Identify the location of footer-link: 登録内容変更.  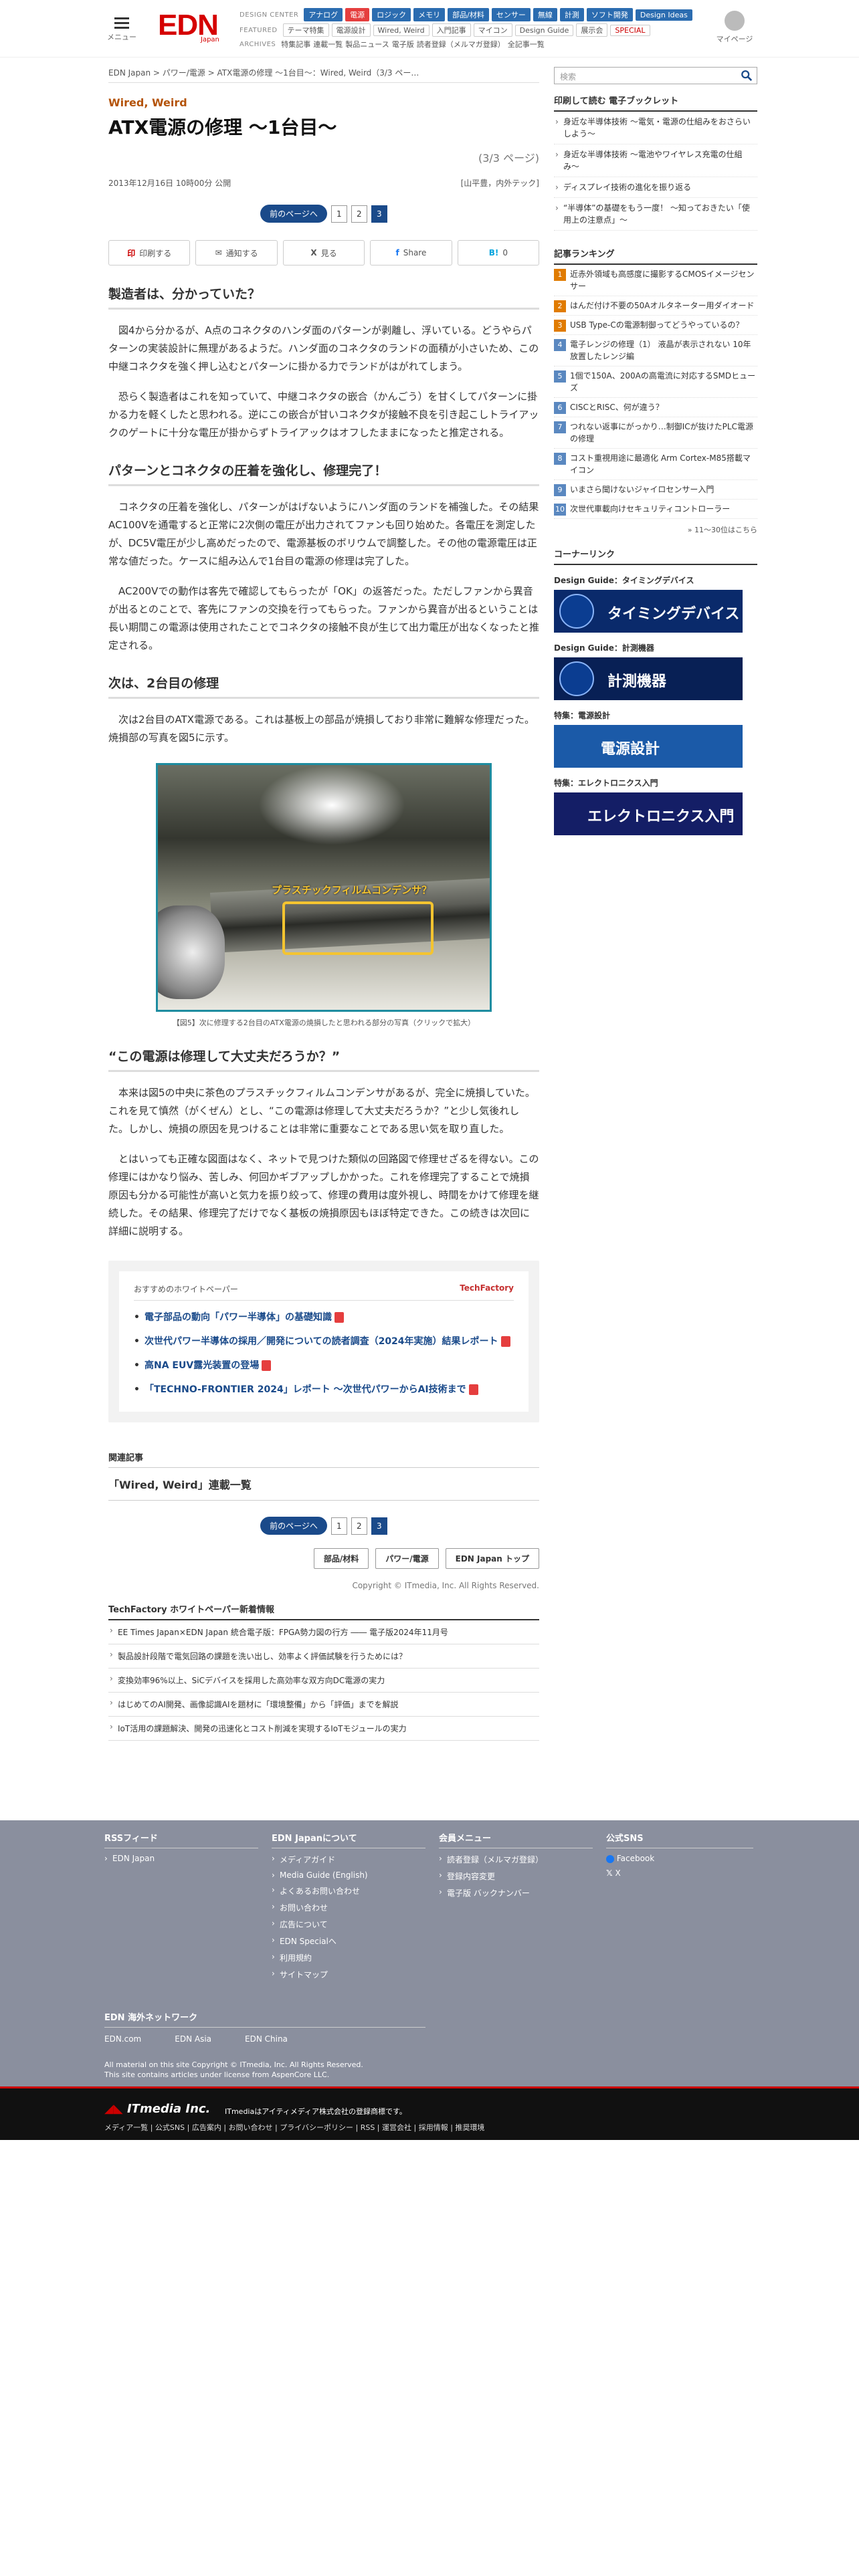
(516, 1876).